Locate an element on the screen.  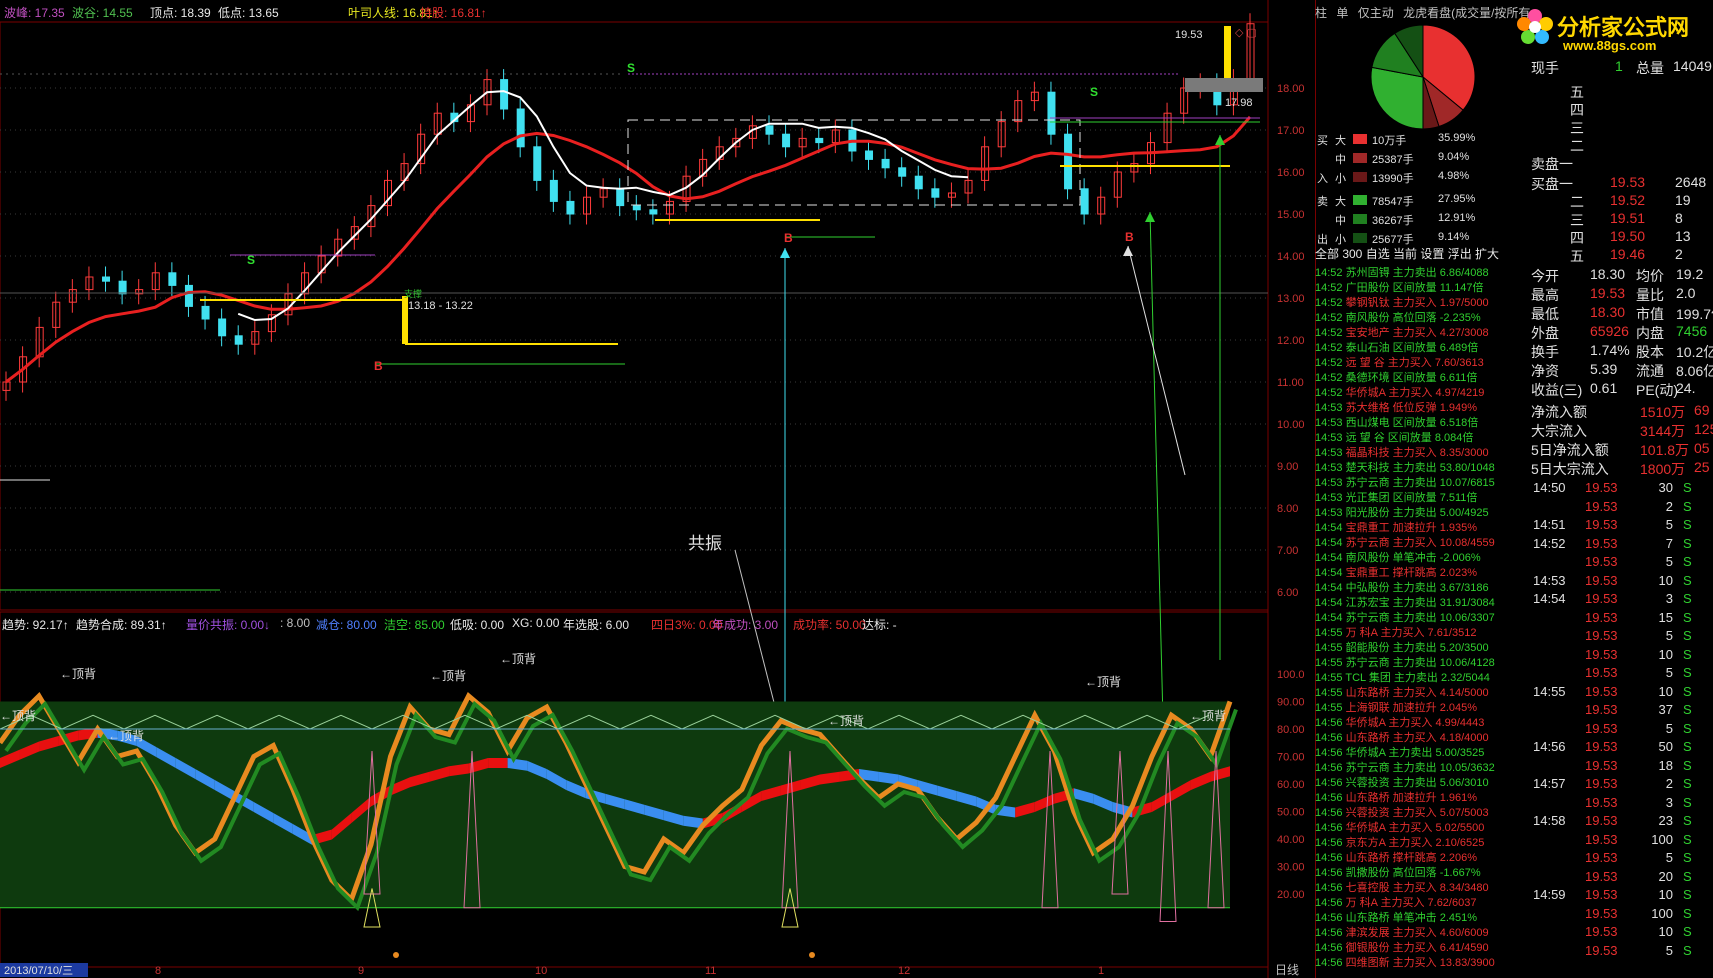
trade-row: 14:56 凯撒股份 高位回落 -1.667% is located at coordinates (1415, 871).